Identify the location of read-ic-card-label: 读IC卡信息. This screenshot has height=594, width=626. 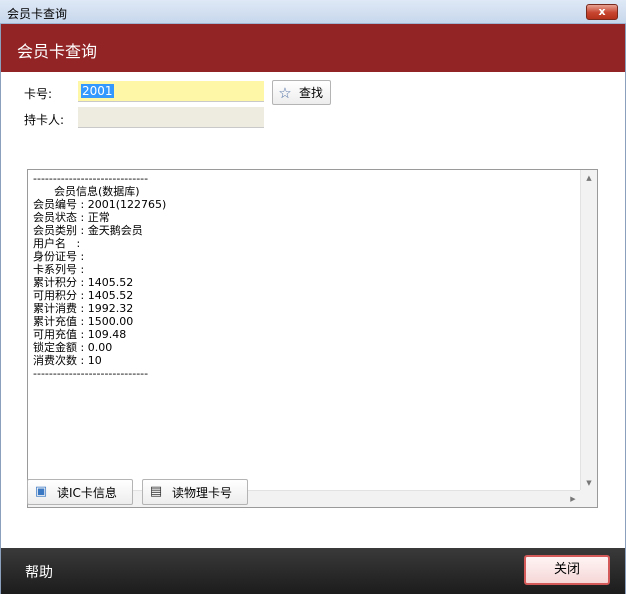
(87, 492).